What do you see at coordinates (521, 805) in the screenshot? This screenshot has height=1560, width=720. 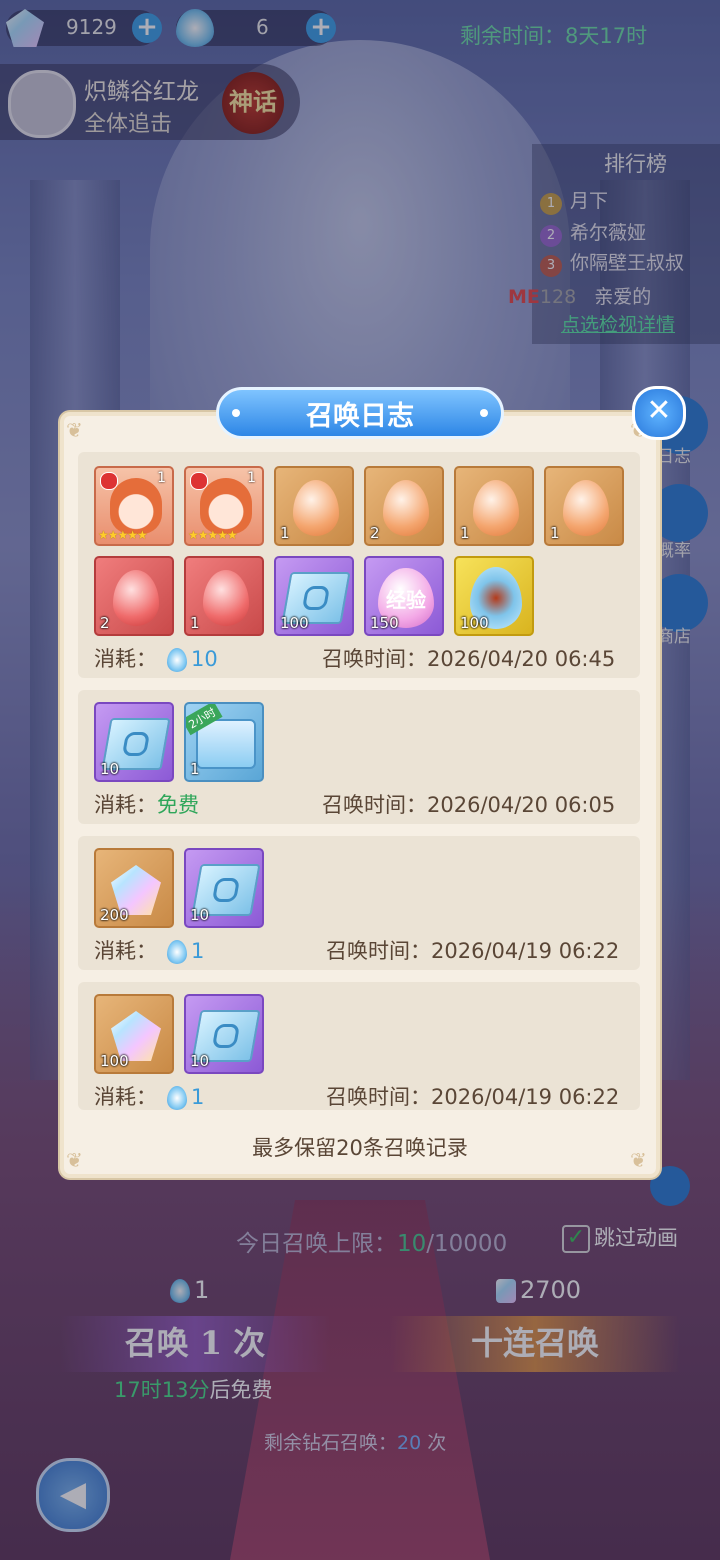 I see `time-value: 2026/04/20 06:05` at bounding box center [521, 805].